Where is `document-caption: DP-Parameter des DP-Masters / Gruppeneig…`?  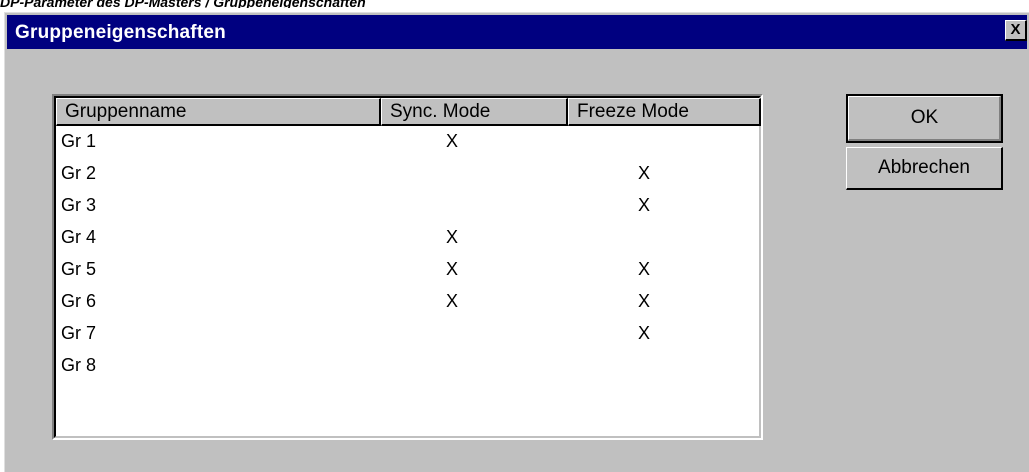 document-caption: DP-Parameter des DP-Masters / Gruppeneig… is located at coordinates (183, 4).